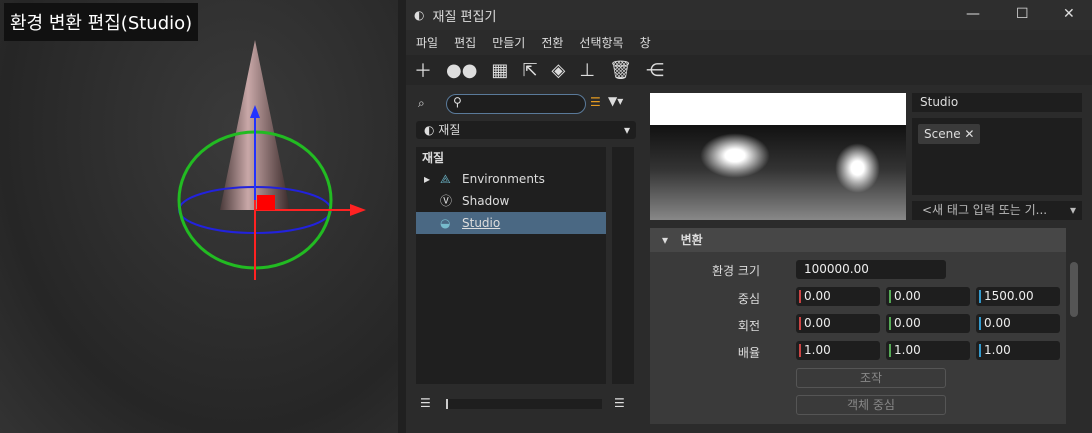 This screenshot has width=1092, height=433. I want to click on studio-icon: ◒, so click(445, 223).